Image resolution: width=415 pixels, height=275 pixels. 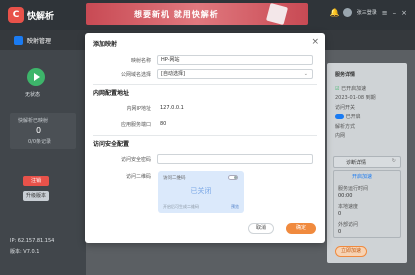 I want to click on upgrade-button: 升级版本, so click(x=36, y=196).